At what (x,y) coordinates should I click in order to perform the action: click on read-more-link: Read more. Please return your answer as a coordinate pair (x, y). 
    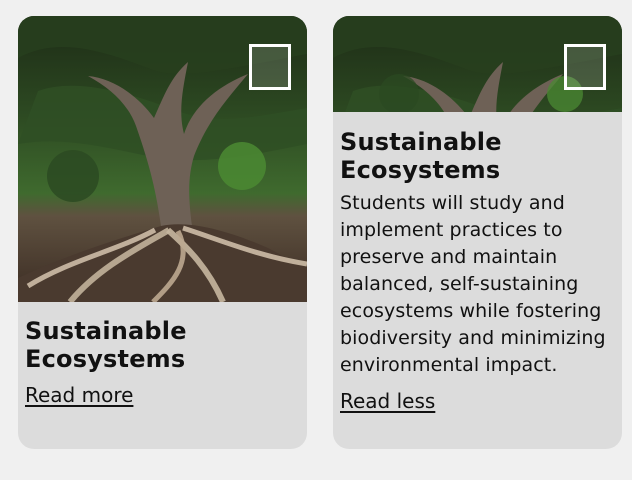
    Looking at the image, I should click on (79, 395).